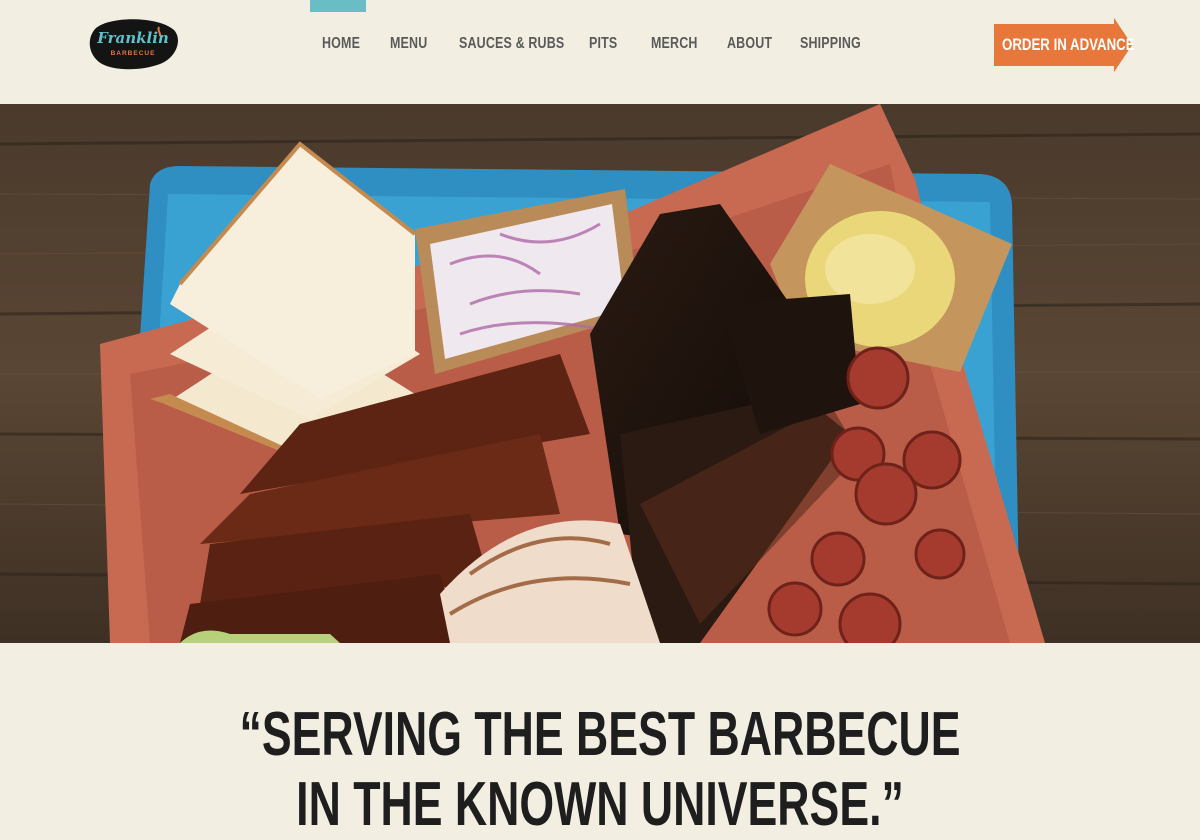  What do you see at coordinates (408, 44) in the screenshot?
I see `nav-item-menu: MENU` at bounding box center [408, 44].